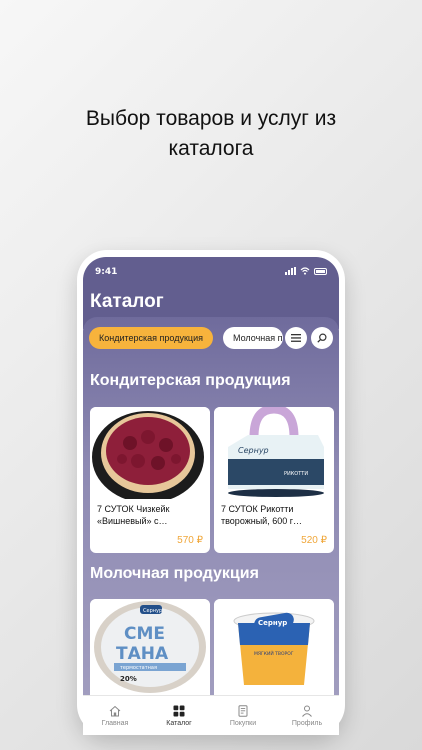 The height and width of the screenshot is (750, 422). I want to click on product-price: 570 ₽, so click(190, 540).